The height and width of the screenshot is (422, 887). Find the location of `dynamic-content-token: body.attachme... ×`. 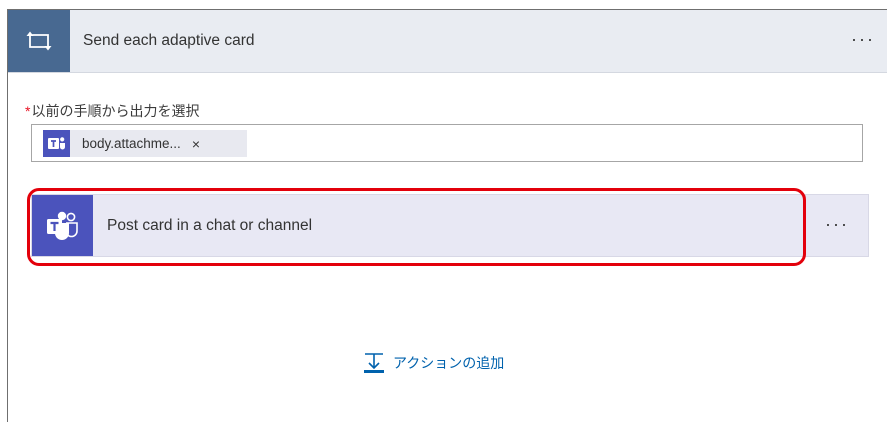

dynamic-content-token: body.attachme... × is located at coordinates (145, 143).